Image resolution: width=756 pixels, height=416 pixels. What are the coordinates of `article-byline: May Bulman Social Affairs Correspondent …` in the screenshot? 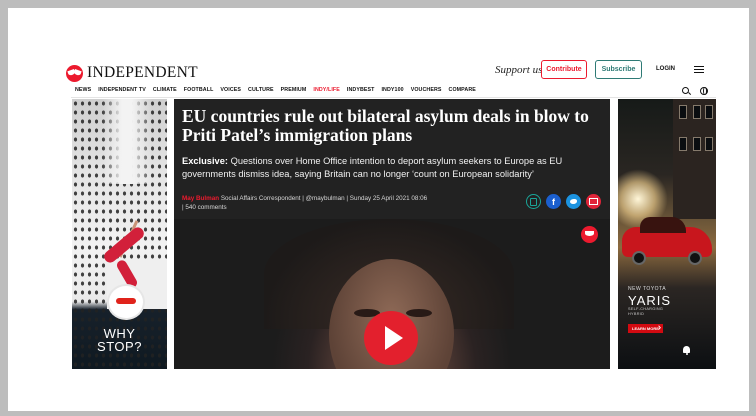 It's located at (304, 203).